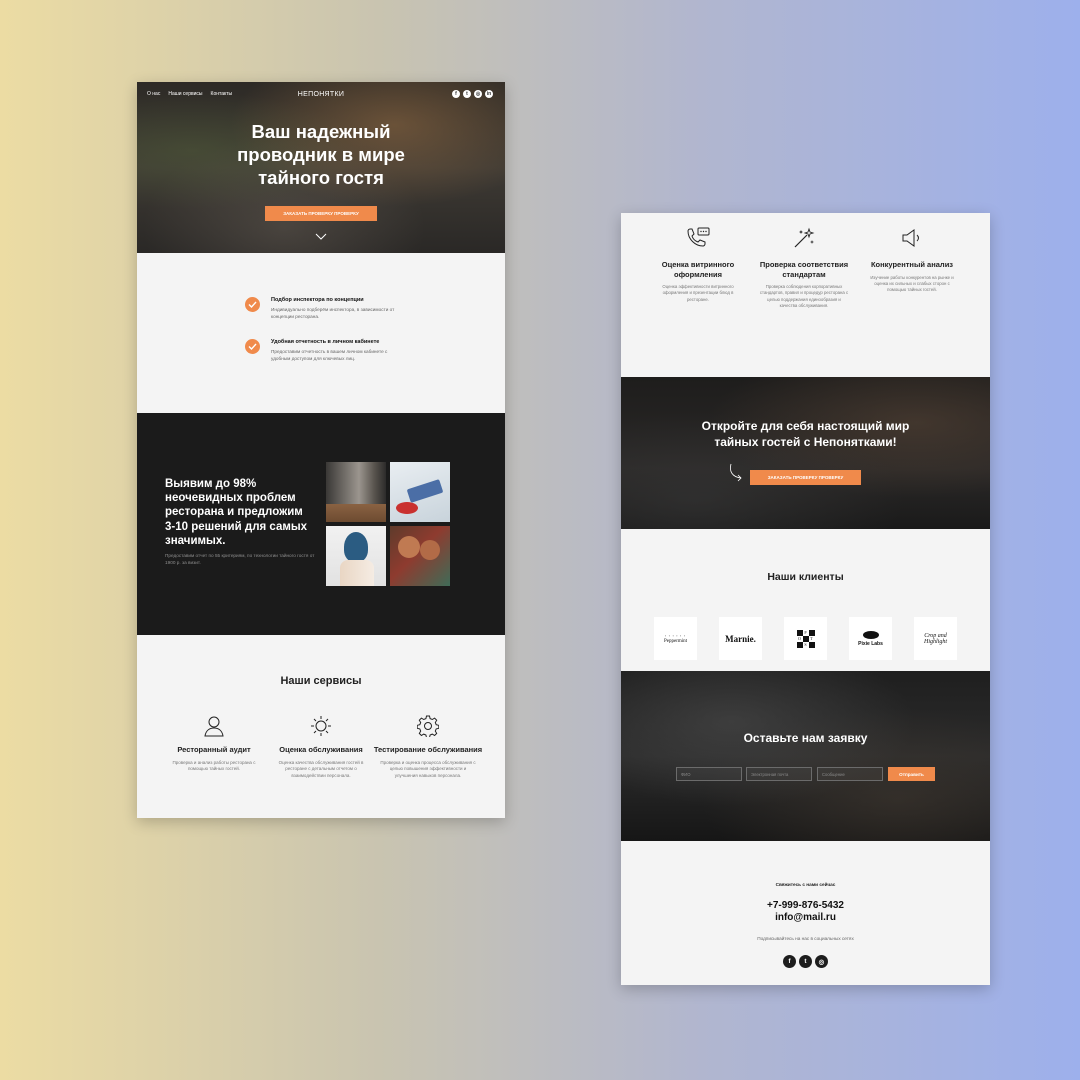 This screenshot has width=1080, height=1080. I want to click on client-logo-crop-highlight: Crop and Highlight, so click(935, 638).